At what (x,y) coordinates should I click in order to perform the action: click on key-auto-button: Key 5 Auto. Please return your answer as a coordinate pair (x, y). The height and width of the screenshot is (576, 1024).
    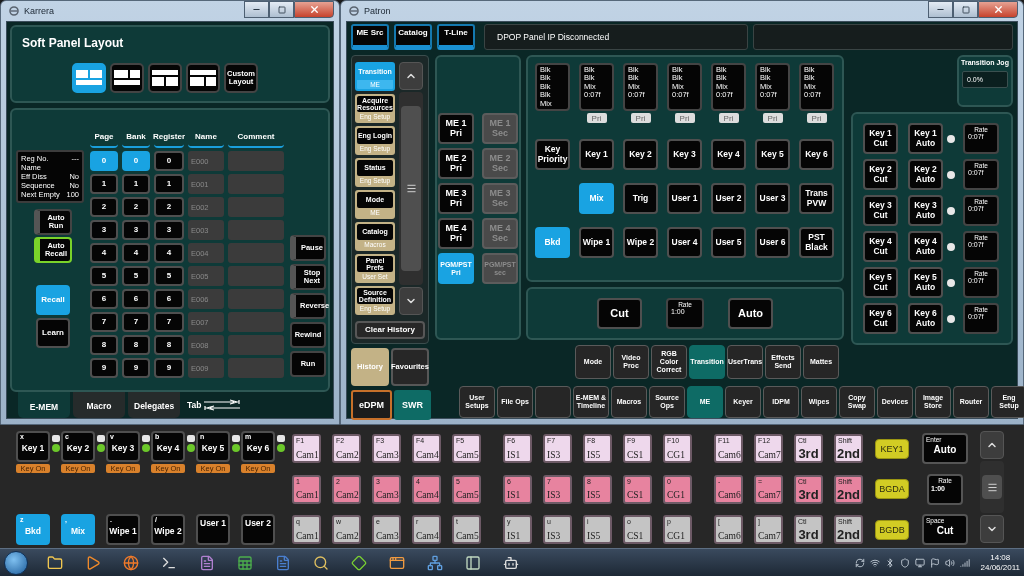
    Looking at the image, I should click on (925, 282).